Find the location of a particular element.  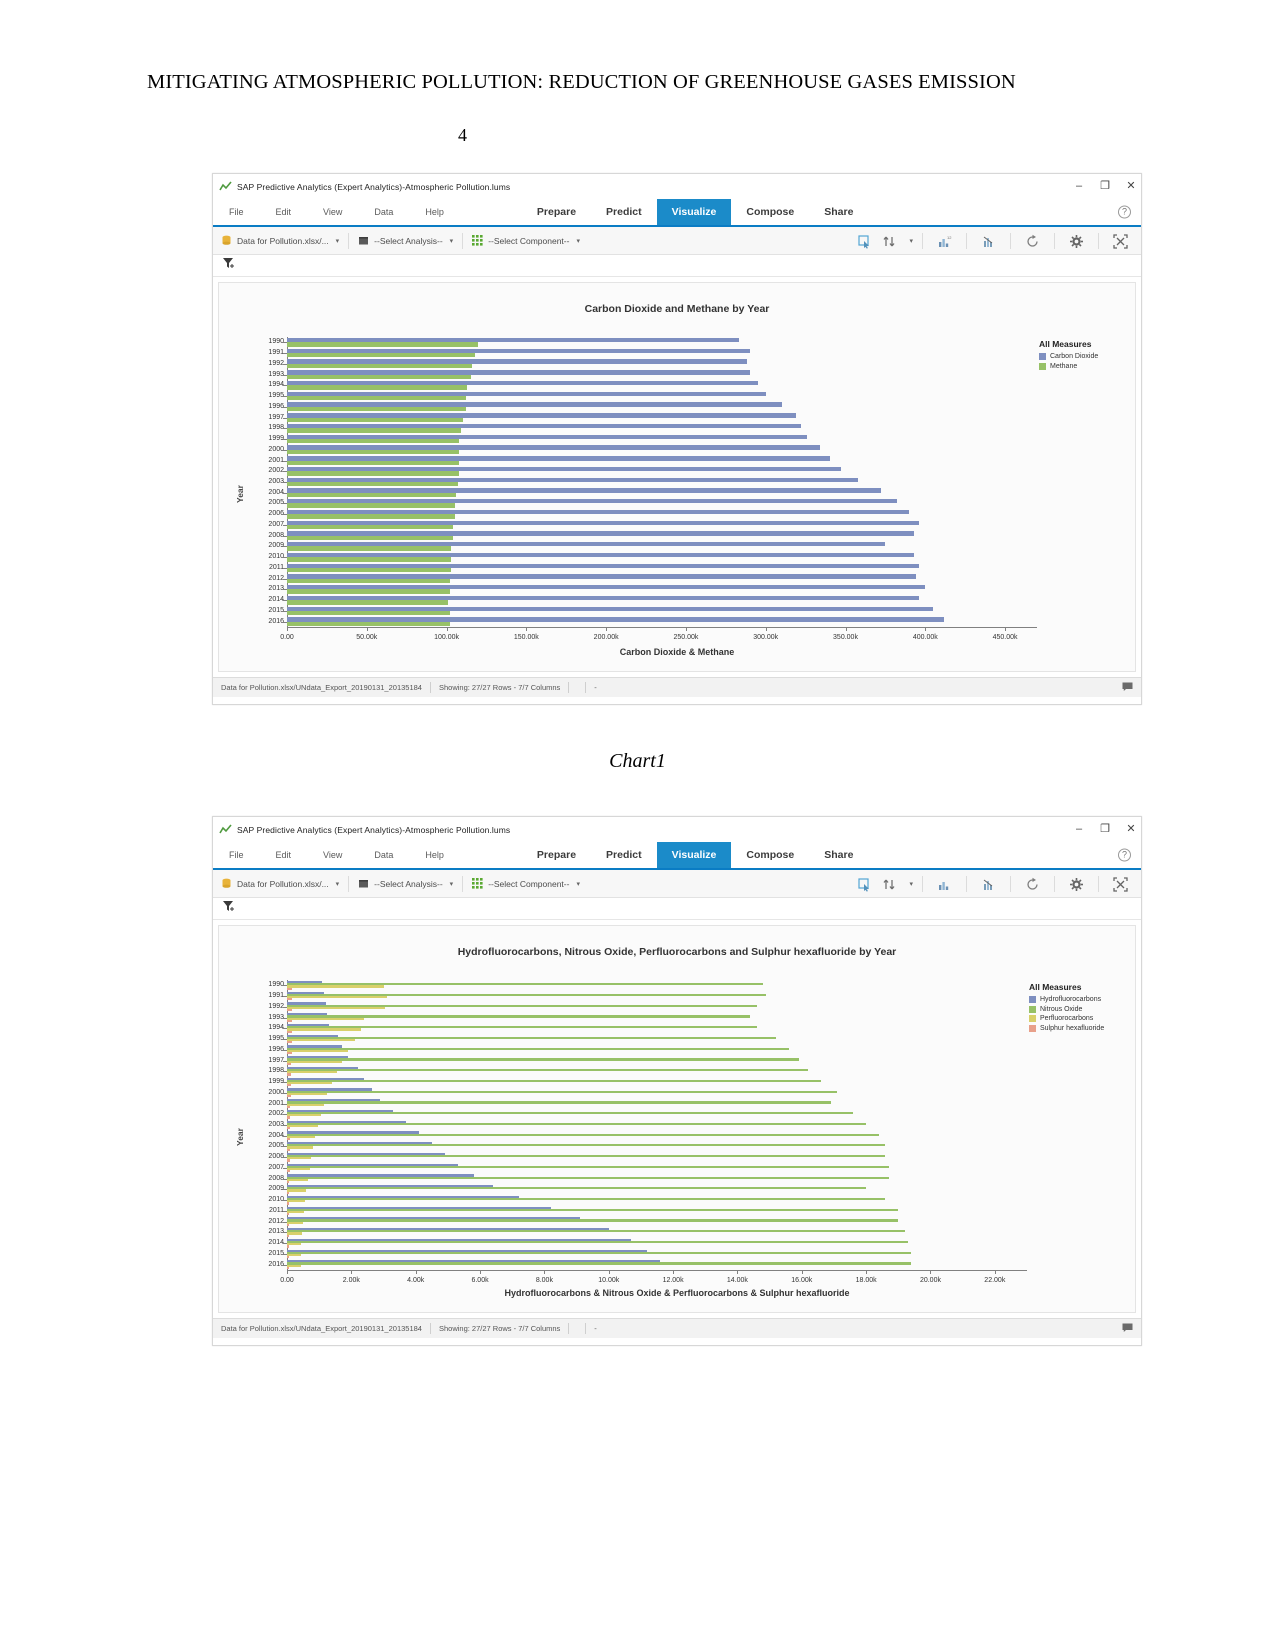

bar-perfluorocarbons-1994 is located at coordinates (324, 1029).